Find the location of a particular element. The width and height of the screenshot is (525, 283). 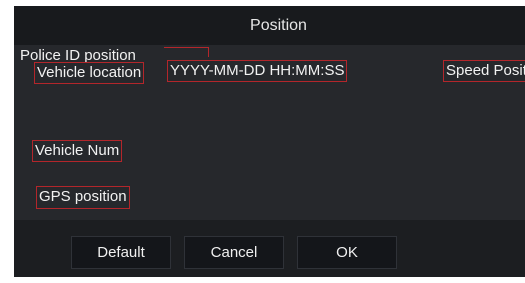

default-button: Default is located at coordinates (121, 252).